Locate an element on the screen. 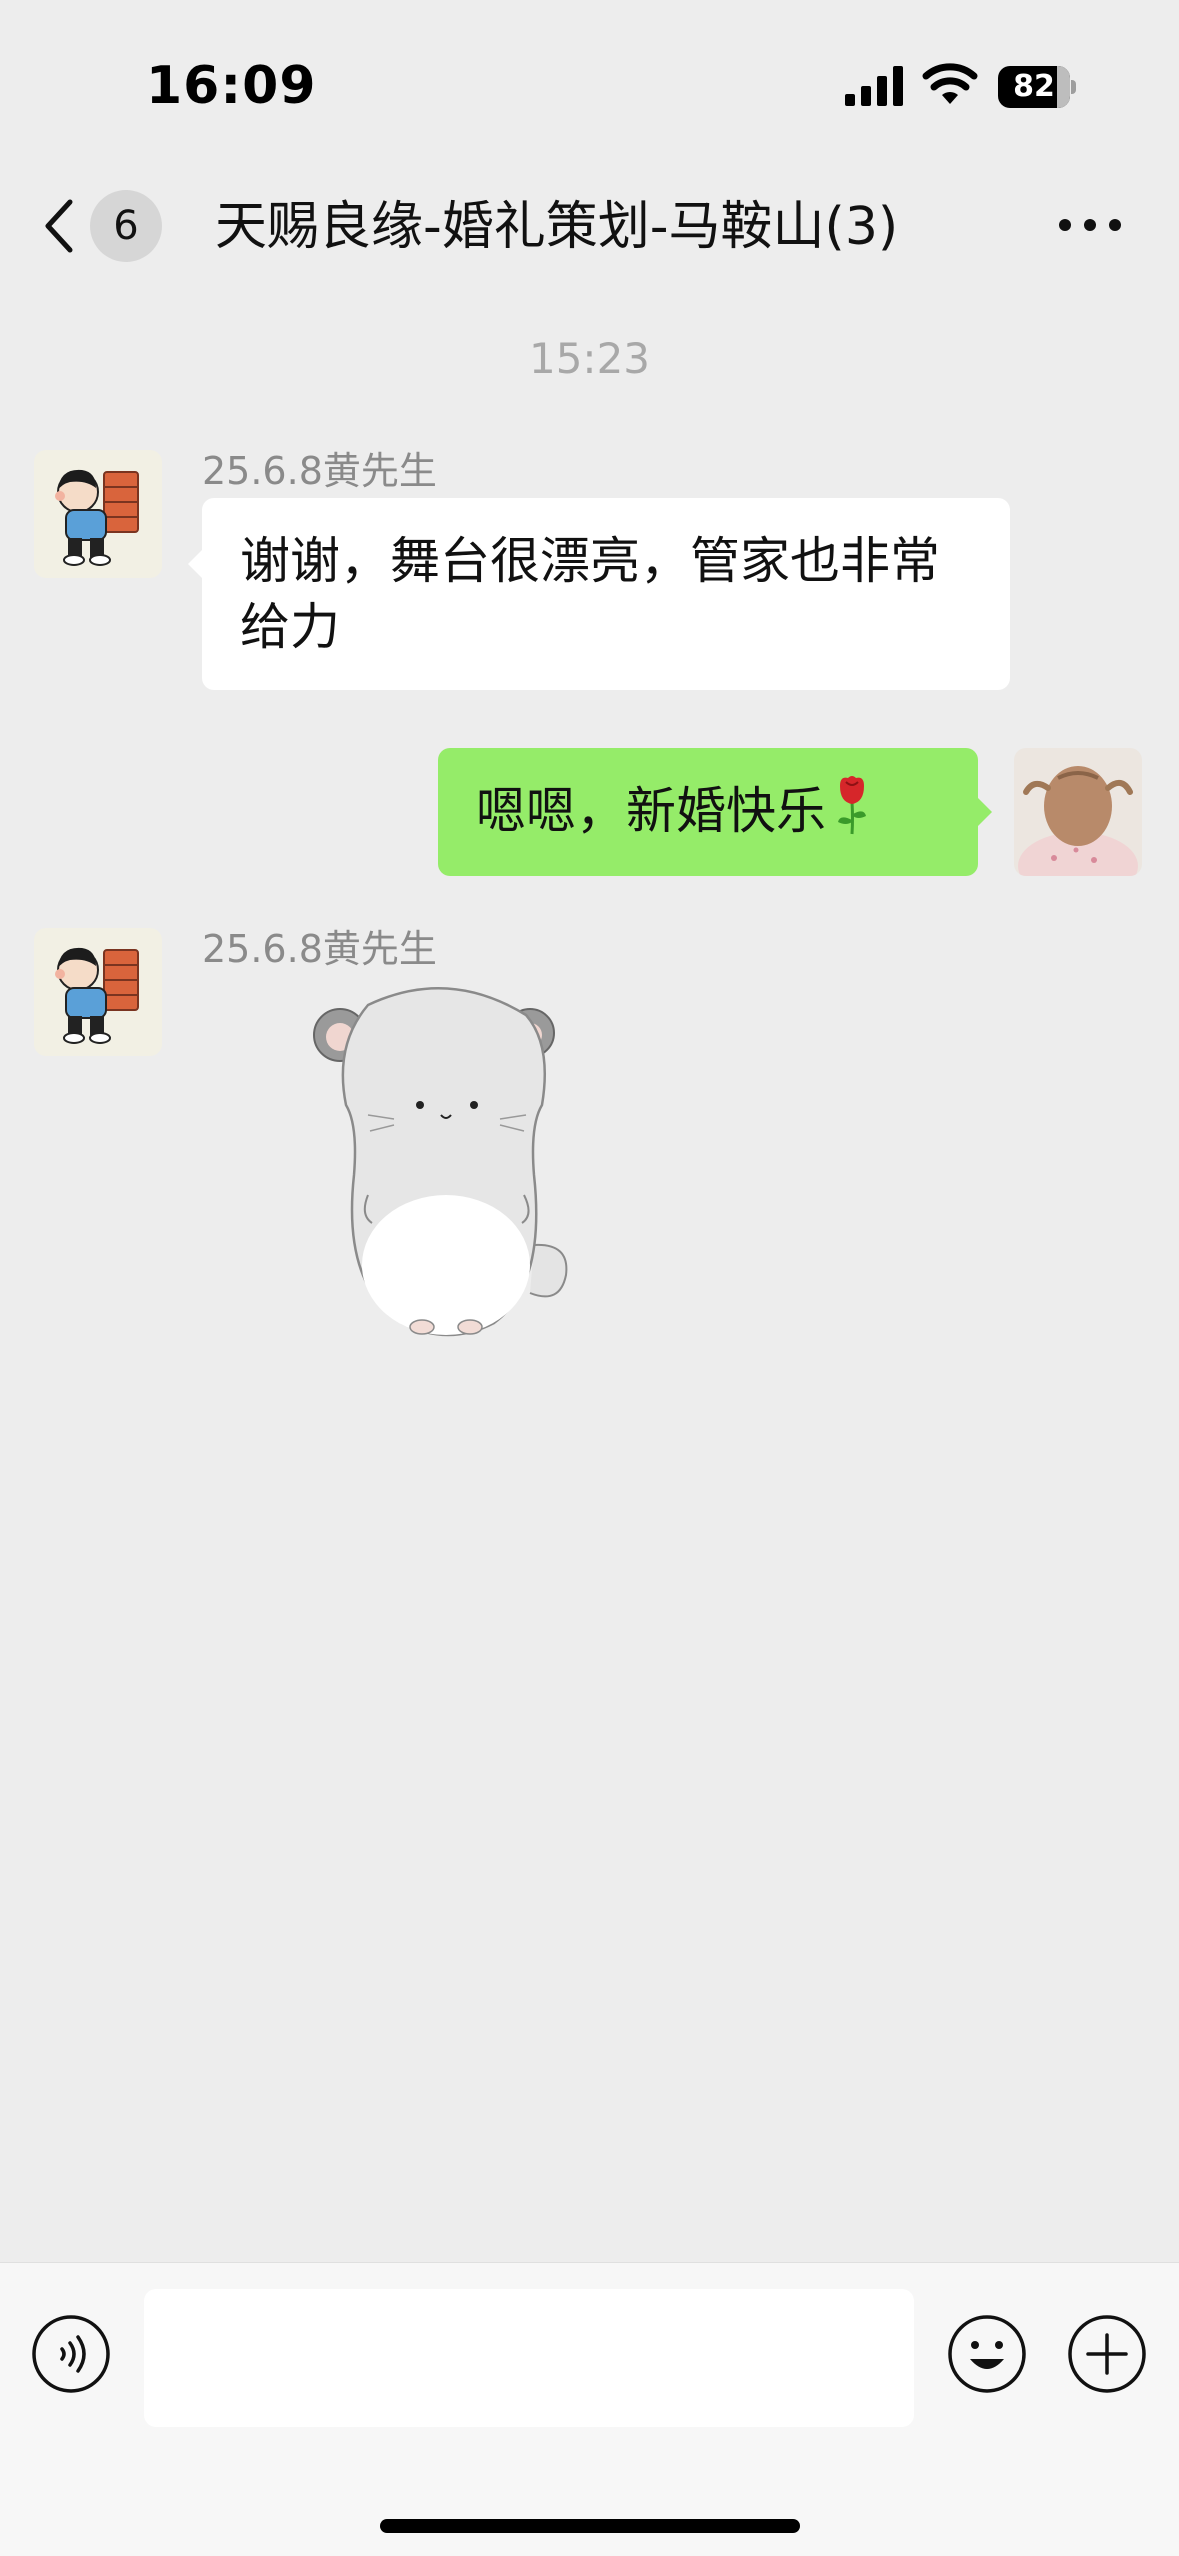  chat-title: 天赐良缘-婚礼策划-马鞍山(3) is located at coordinates (557, 227).